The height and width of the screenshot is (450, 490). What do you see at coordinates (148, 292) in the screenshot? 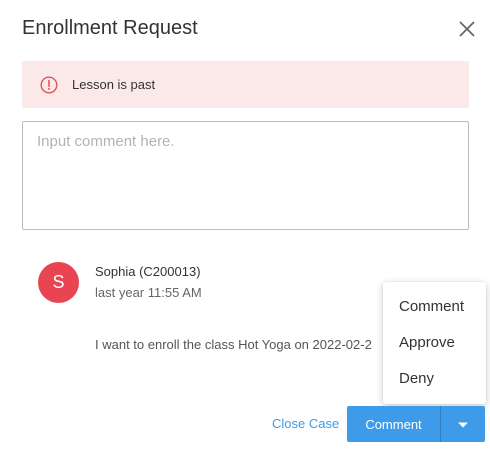
I see `comment-timestamp: last year 11:55 AM` at bounding box center [148, 292].